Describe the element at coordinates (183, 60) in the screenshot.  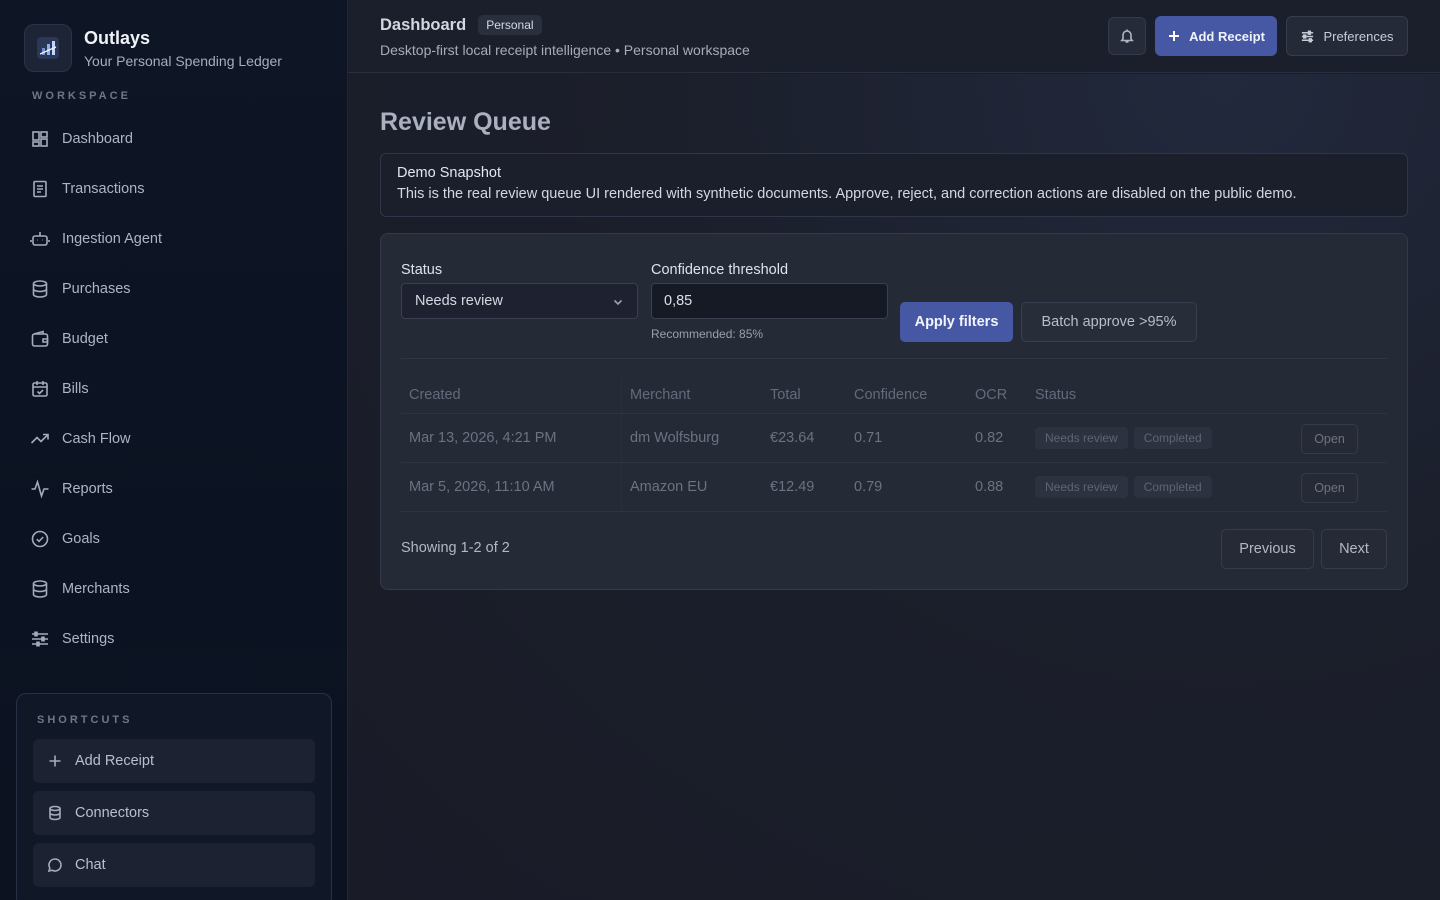
I see `brand-tagline: Your Personal Spending Ledger` at that location.